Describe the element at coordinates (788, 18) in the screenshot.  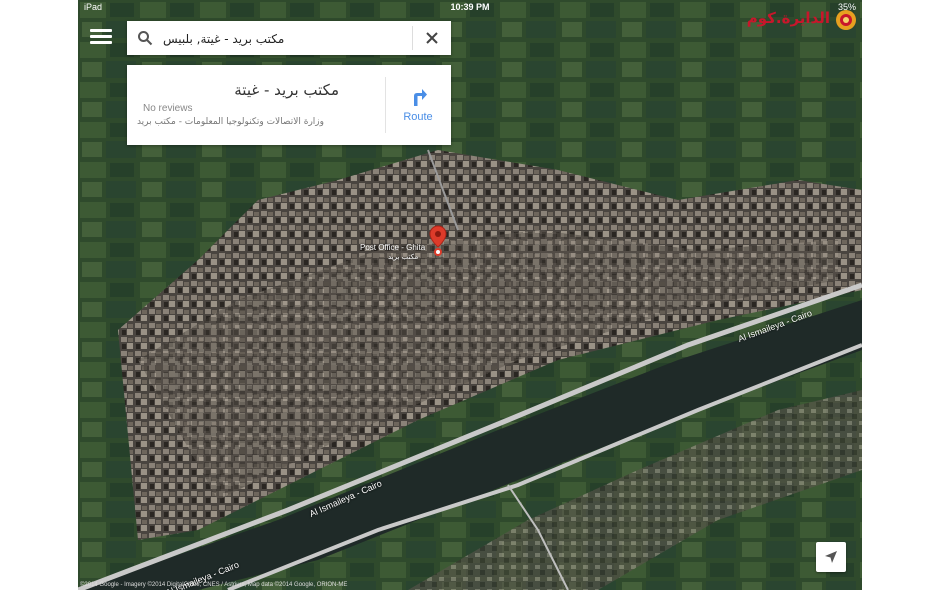
I see `watermark-text: الدايرة.كوم` at that location.